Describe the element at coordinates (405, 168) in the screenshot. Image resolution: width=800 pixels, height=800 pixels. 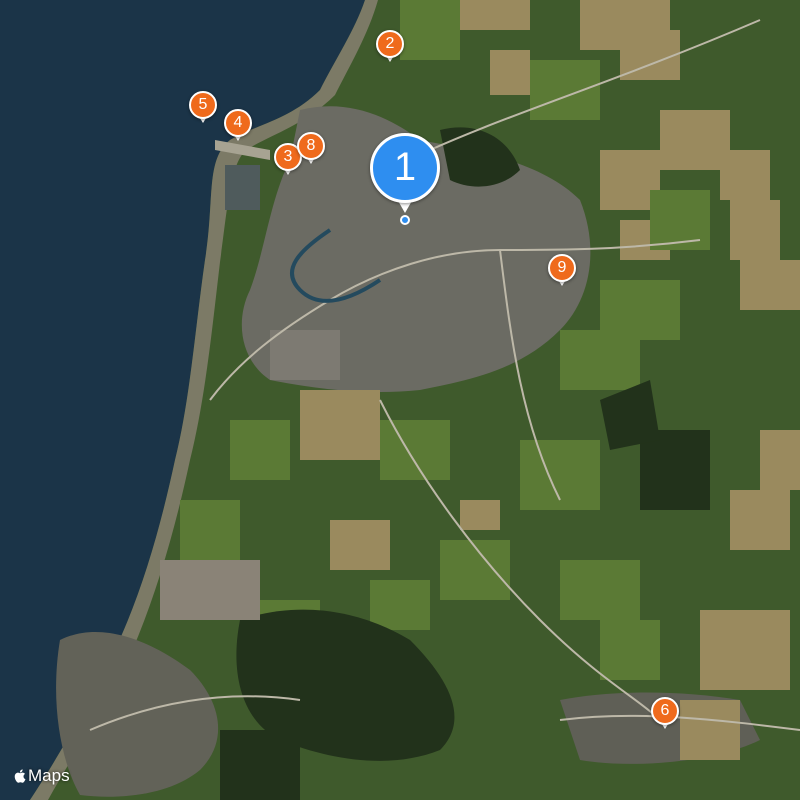
I see `marker-label: 1` at that location.